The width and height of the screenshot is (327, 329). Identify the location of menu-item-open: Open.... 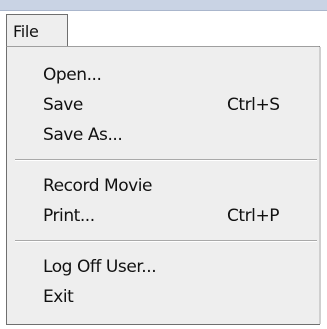
(163, 75).